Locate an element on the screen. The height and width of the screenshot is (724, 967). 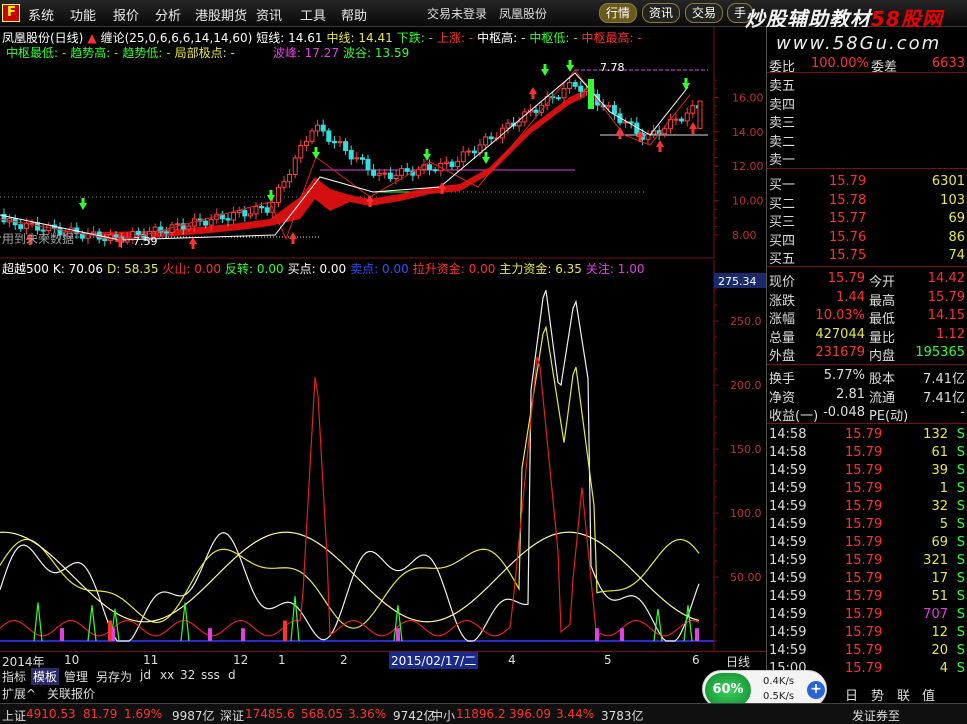
daily-icon: 日 is located at coordinates (851, 694).